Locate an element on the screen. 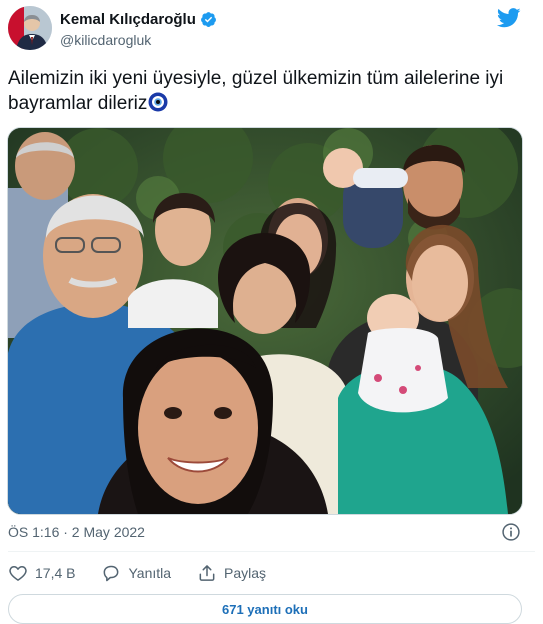 This screenshot has width=543, height=624. tweet-actions: 17,4 B Yanıtla Paylaş is located at coordinates (150, 573).